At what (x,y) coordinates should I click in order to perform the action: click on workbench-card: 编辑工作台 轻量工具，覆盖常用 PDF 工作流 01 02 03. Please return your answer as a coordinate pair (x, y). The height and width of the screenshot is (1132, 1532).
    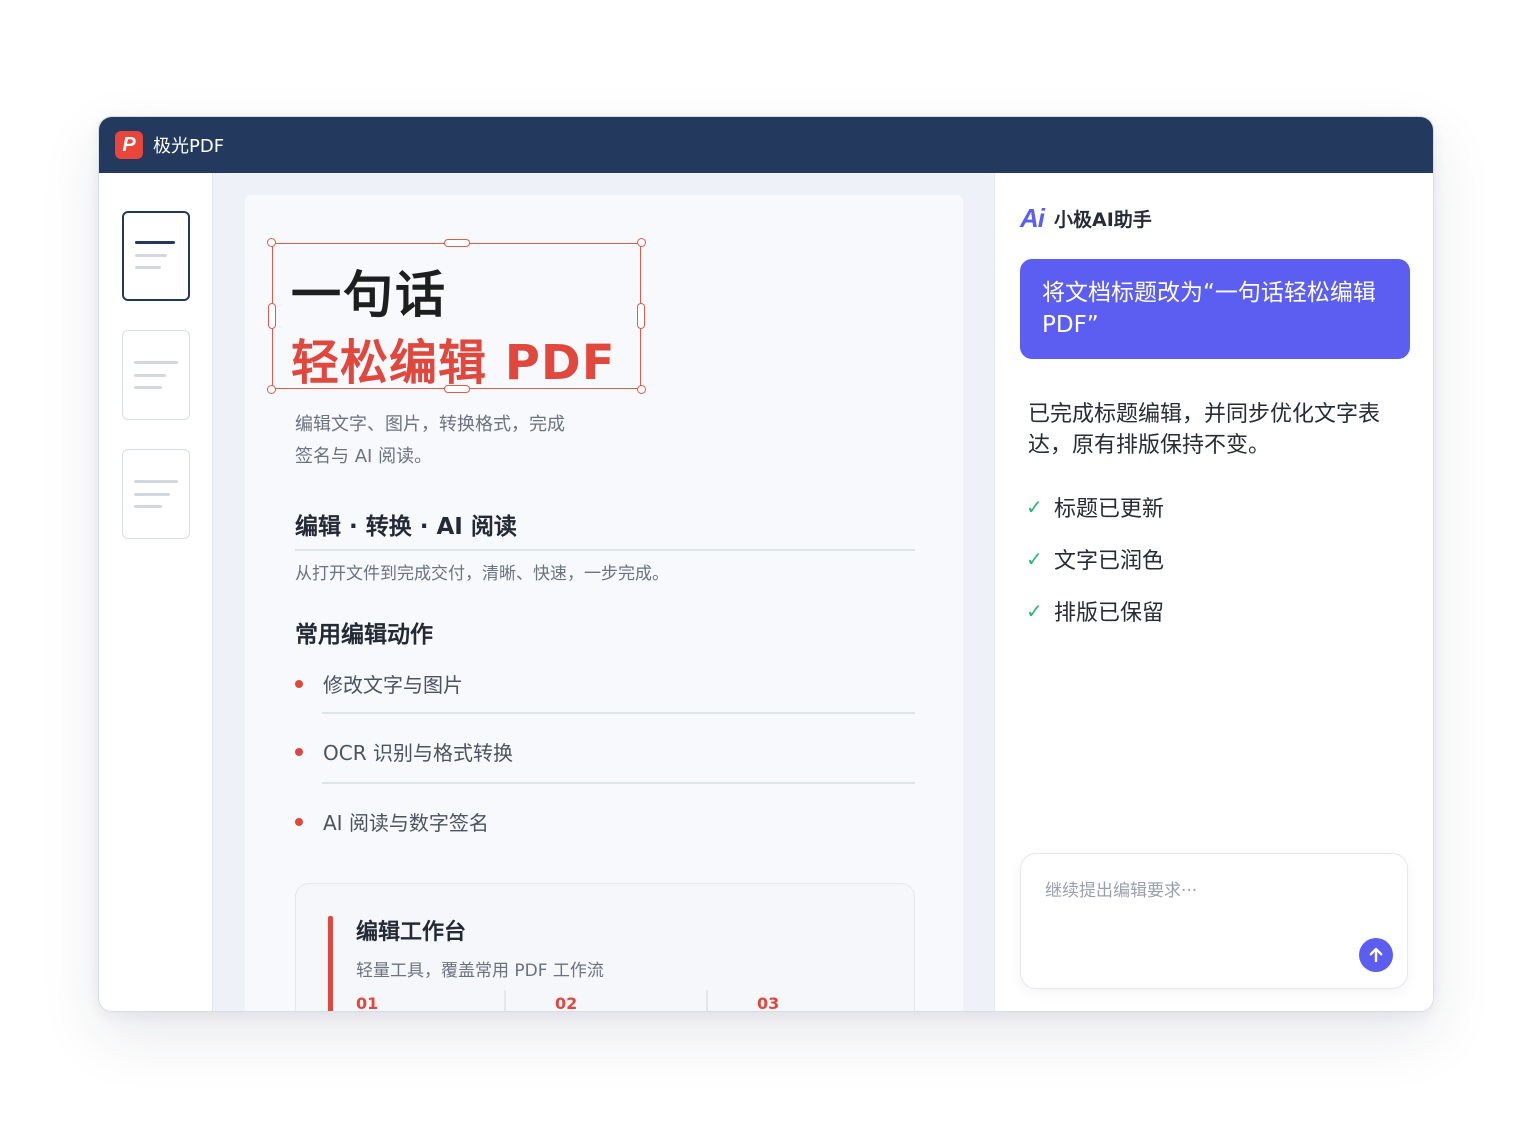
    Looking at the image, I should click on (605, 947).